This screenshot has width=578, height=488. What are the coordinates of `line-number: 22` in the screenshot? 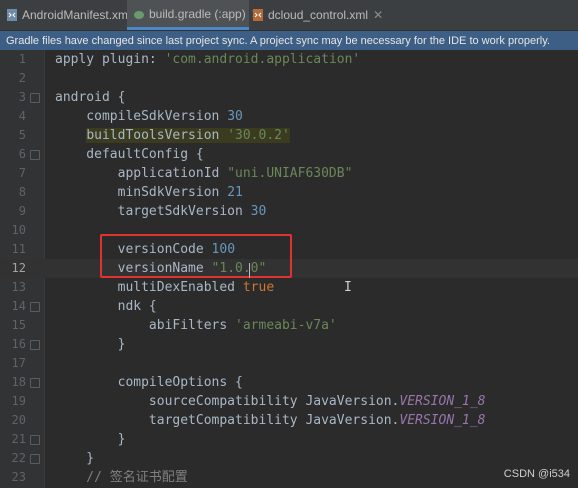 It's located at (18, 458).